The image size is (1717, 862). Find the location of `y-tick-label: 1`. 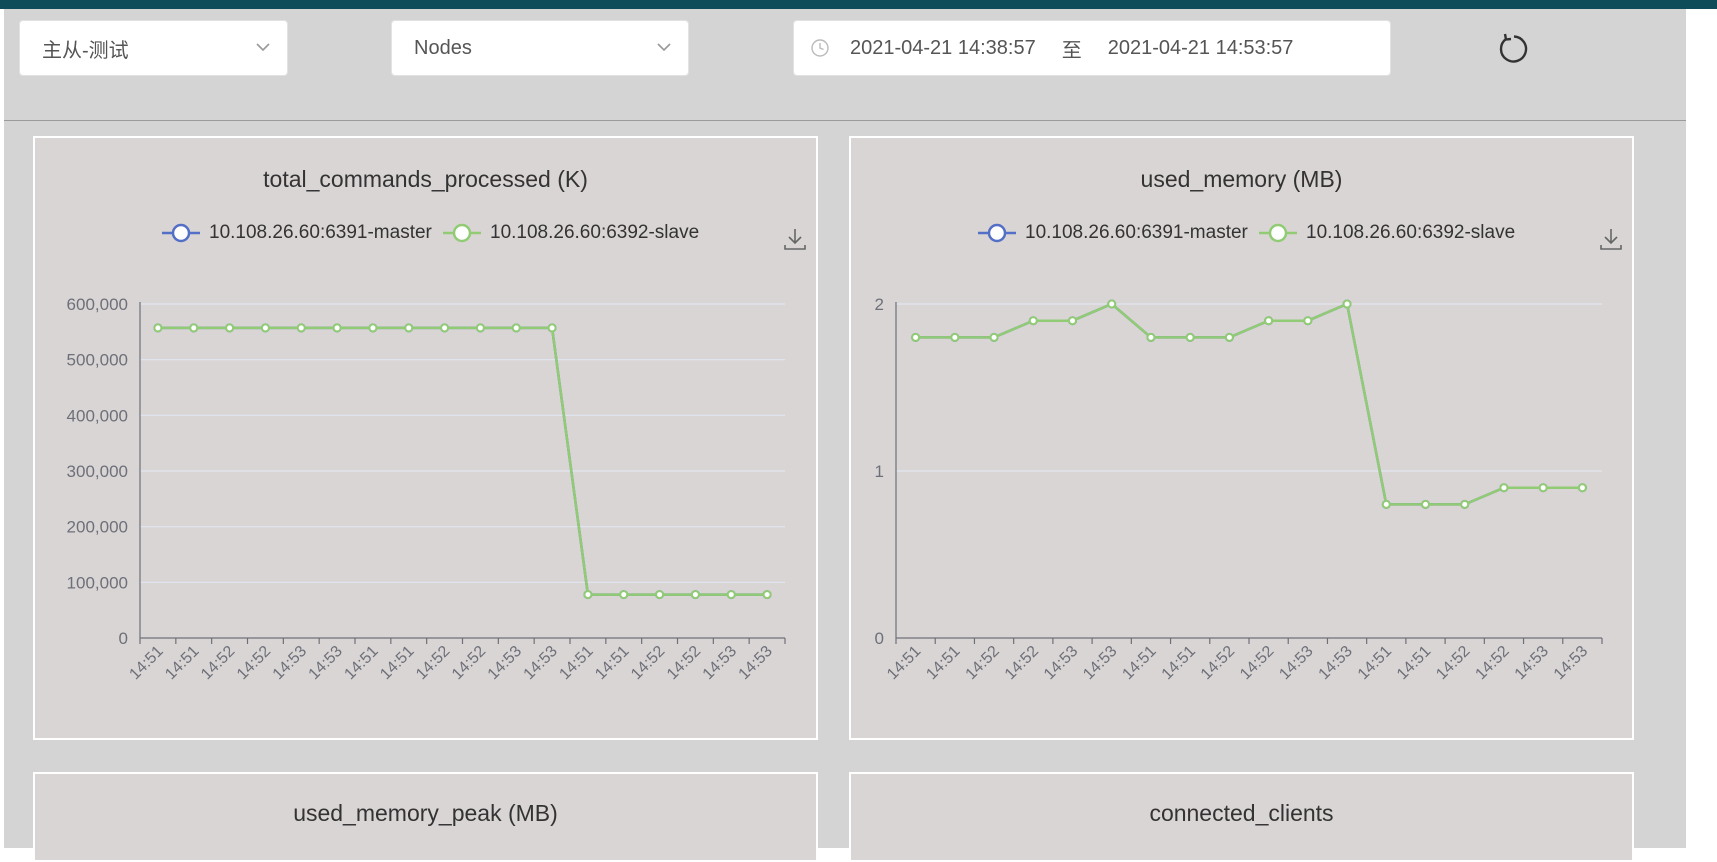

y-tick-label: 1 is located at coordinates (879, 471).